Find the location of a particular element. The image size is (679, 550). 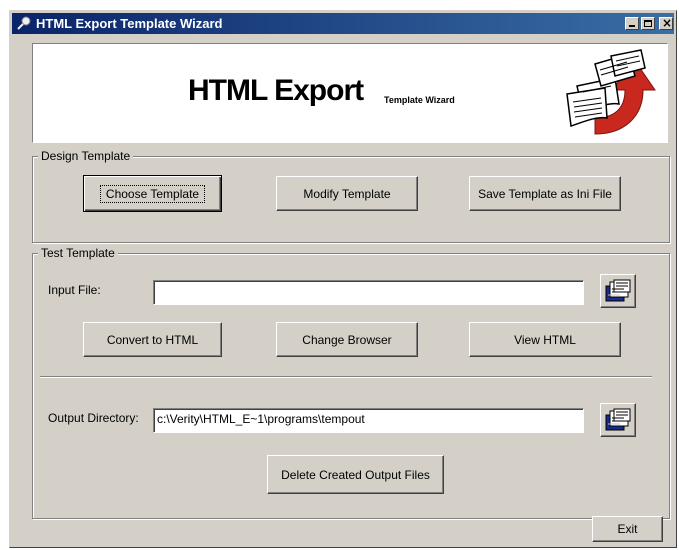

change-browser-button: Change Browser is located at coordinates (347, 339).